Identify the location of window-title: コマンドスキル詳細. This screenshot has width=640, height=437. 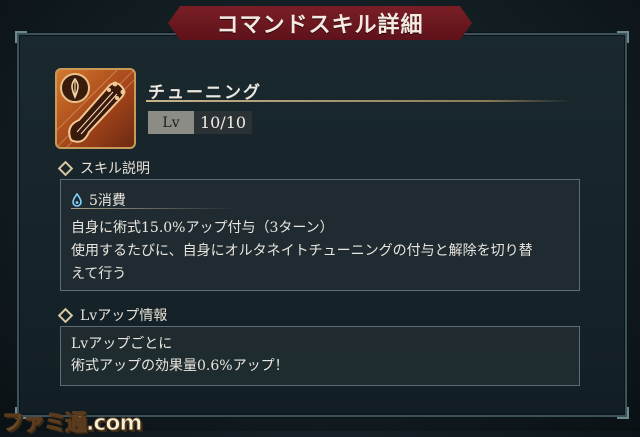
(320, 25).